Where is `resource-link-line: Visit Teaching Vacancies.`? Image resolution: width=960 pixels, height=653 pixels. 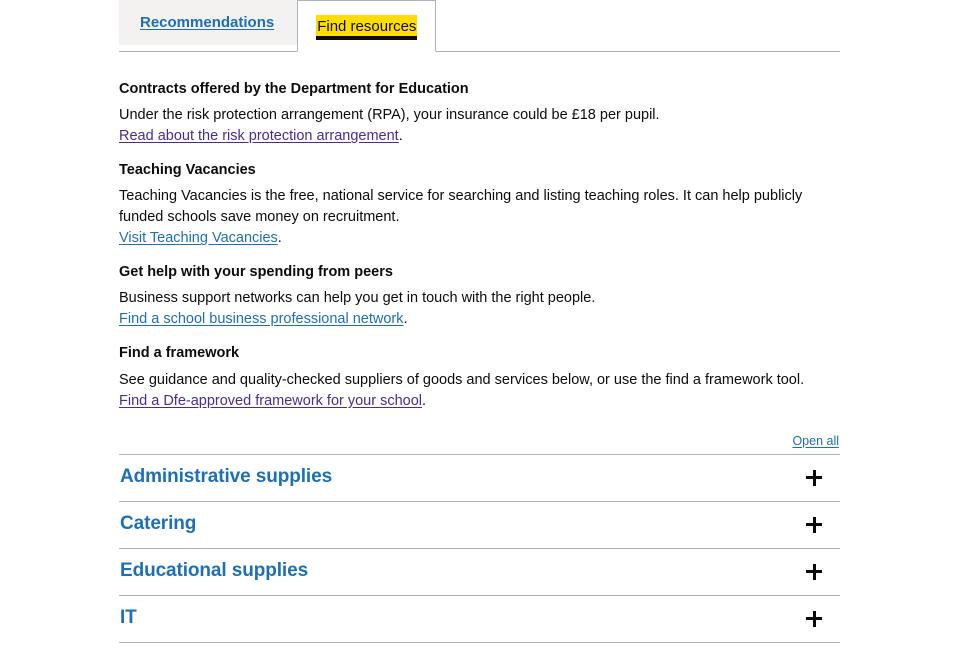 resource-link-line: Visit Teaching Vacancies. is located at coordinates (479, 238).